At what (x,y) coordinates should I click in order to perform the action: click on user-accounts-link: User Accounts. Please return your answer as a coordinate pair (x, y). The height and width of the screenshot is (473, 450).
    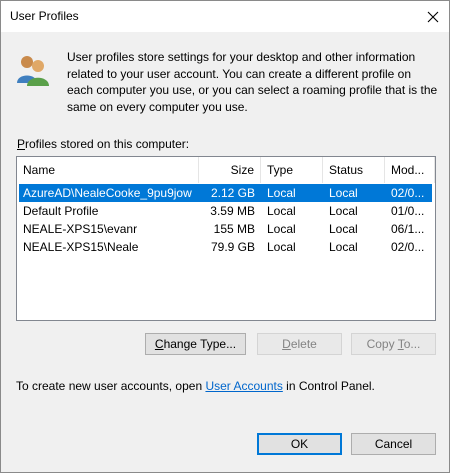
    Looking at the image, I should click on (243, 386).